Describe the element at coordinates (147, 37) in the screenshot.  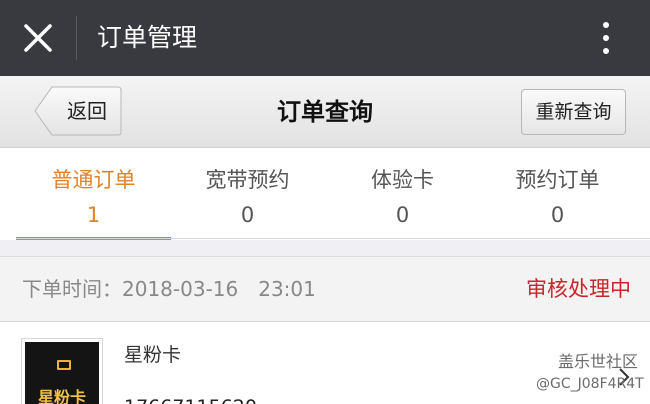
I see `window-title: 订单管理` at that location.